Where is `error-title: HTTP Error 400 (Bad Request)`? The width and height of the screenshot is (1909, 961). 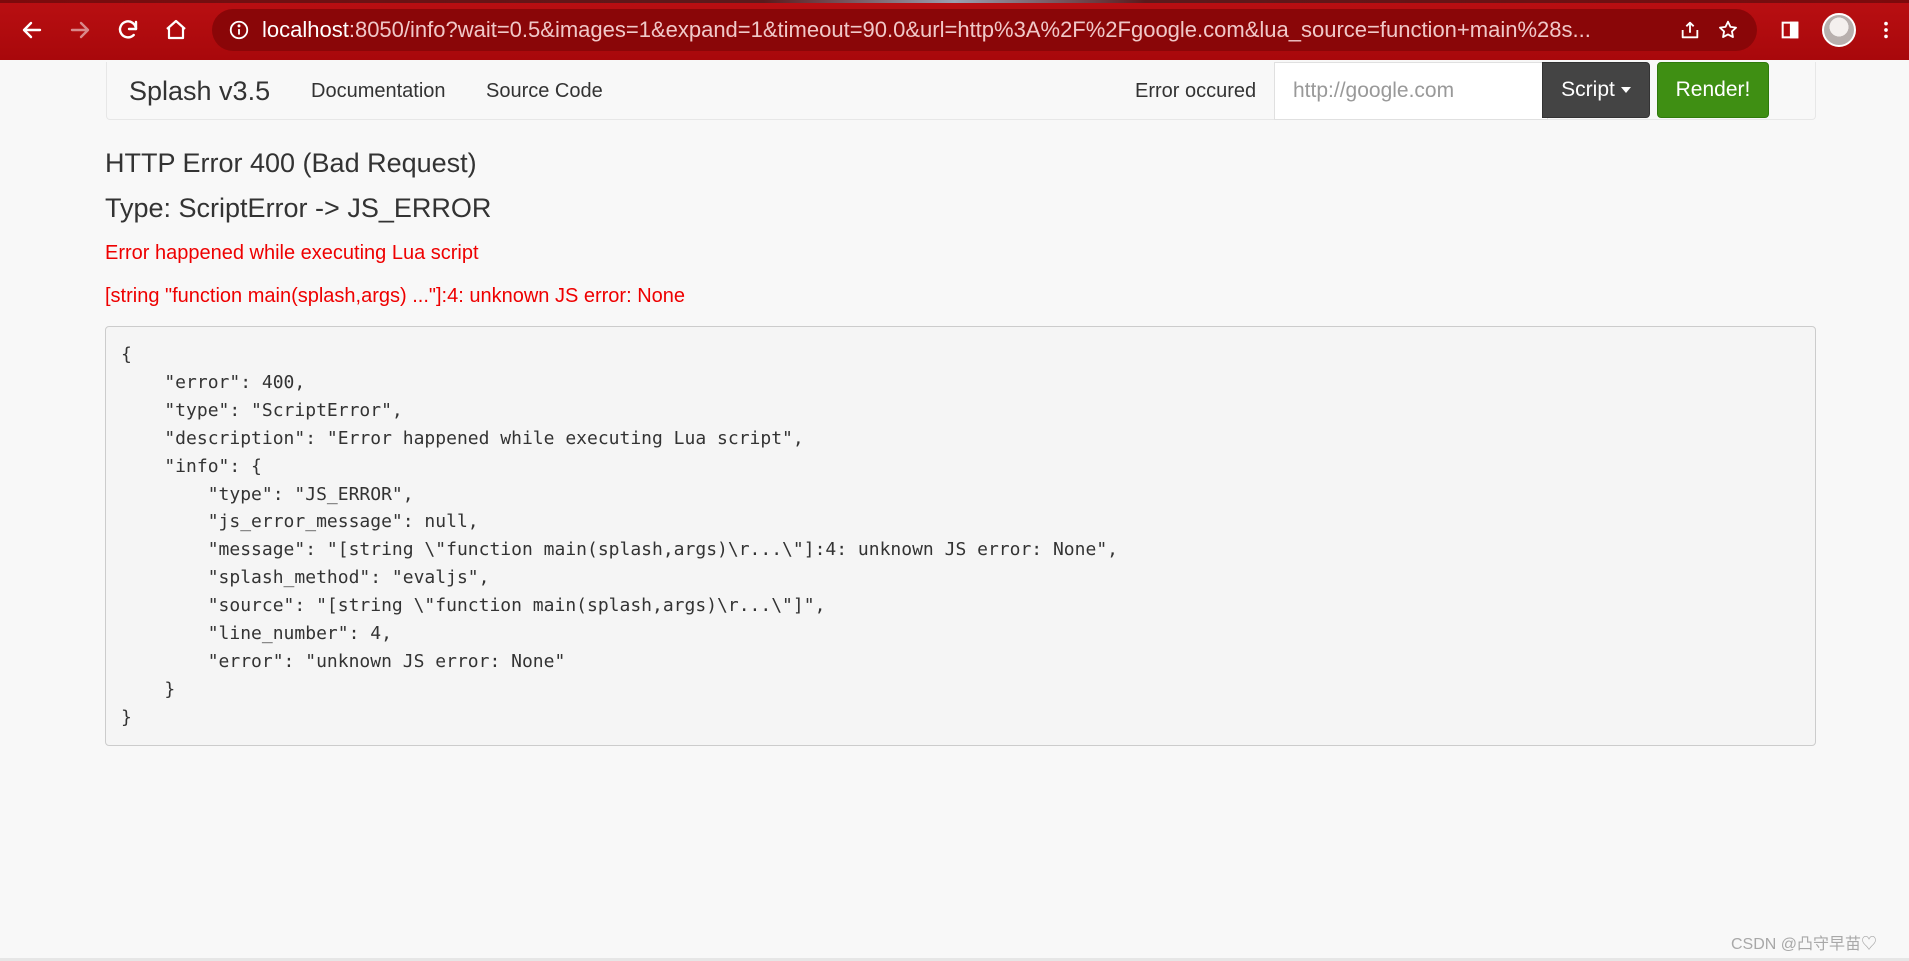
error-title: HTTP Error 400 (Bad Request) is located at coordinates (291, 163).